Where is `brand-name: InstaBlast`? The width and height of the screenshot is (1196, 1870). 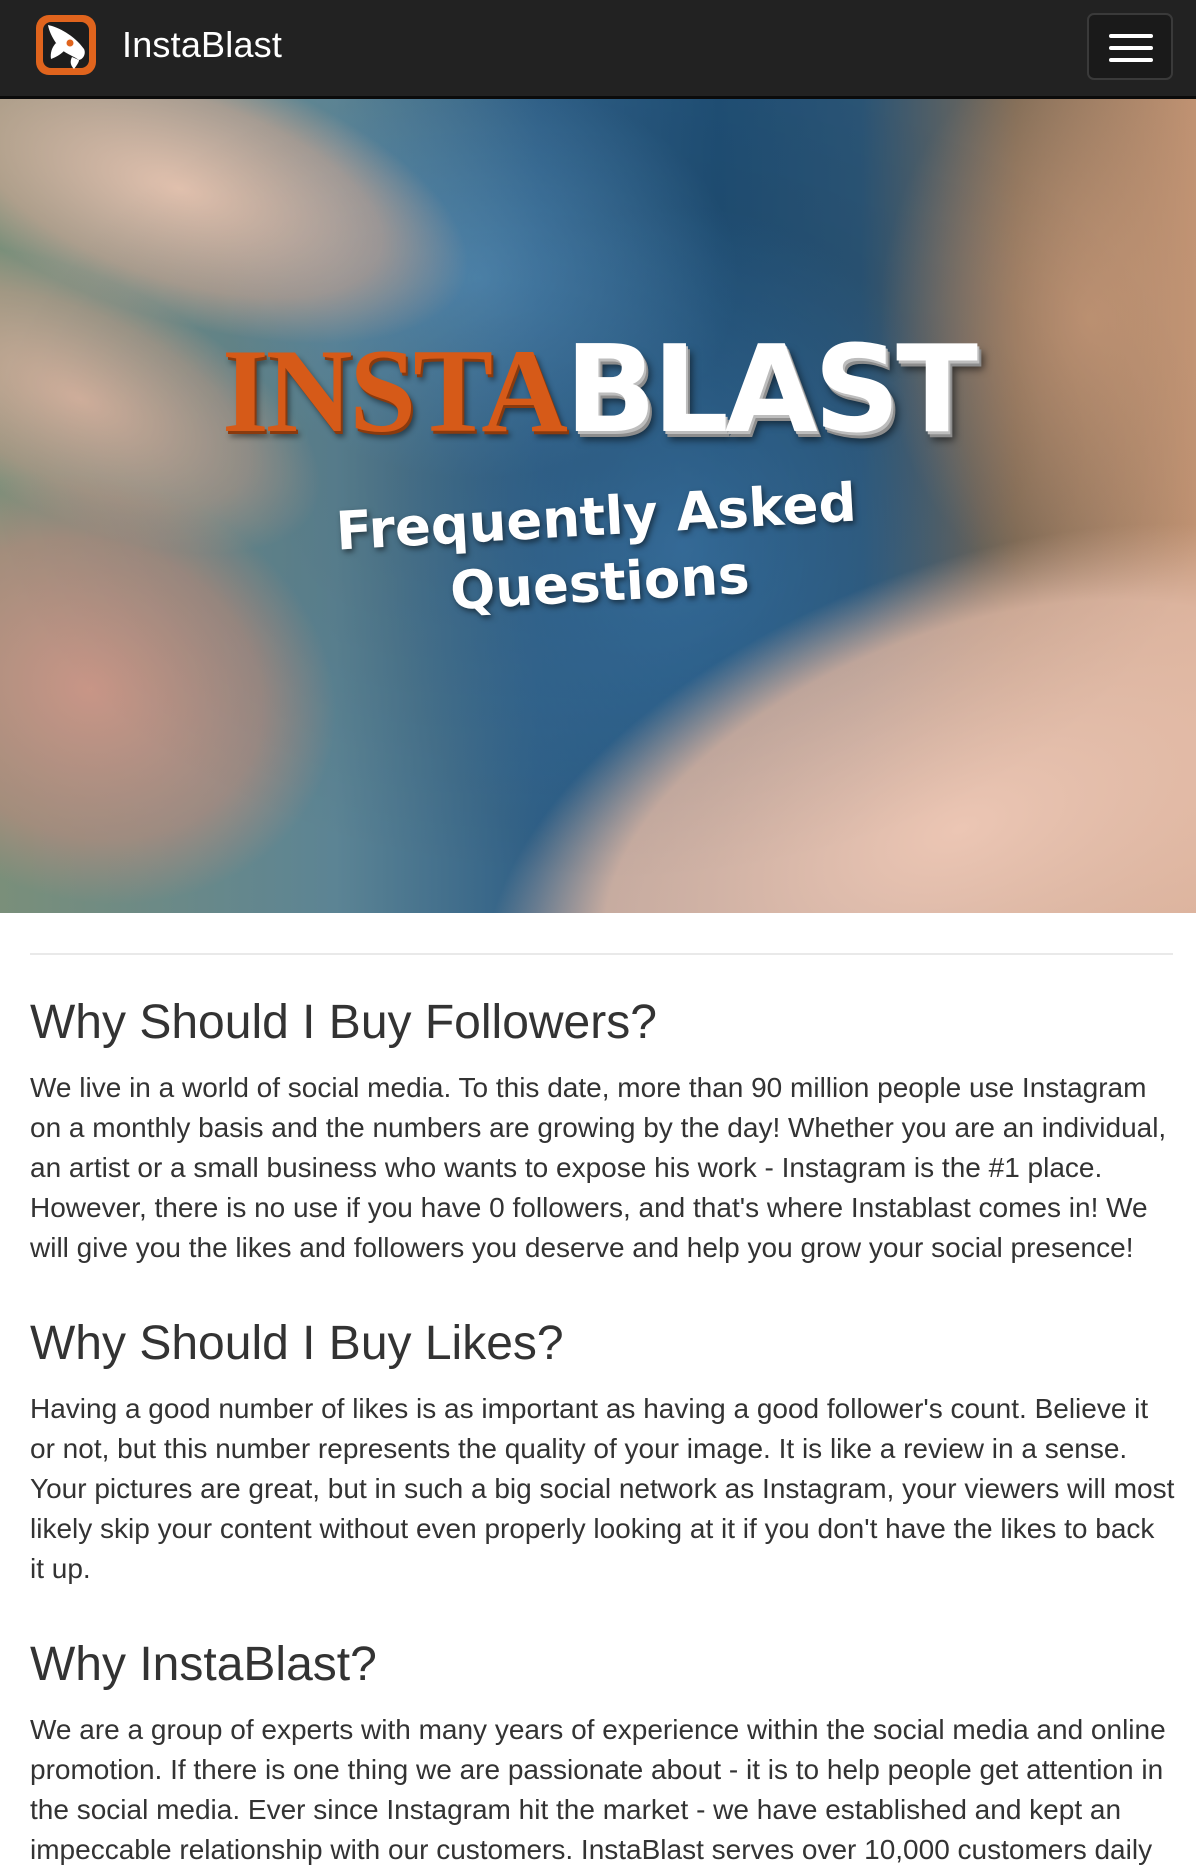 brand-name: InstaBlast is located at coordinates (202, 44).